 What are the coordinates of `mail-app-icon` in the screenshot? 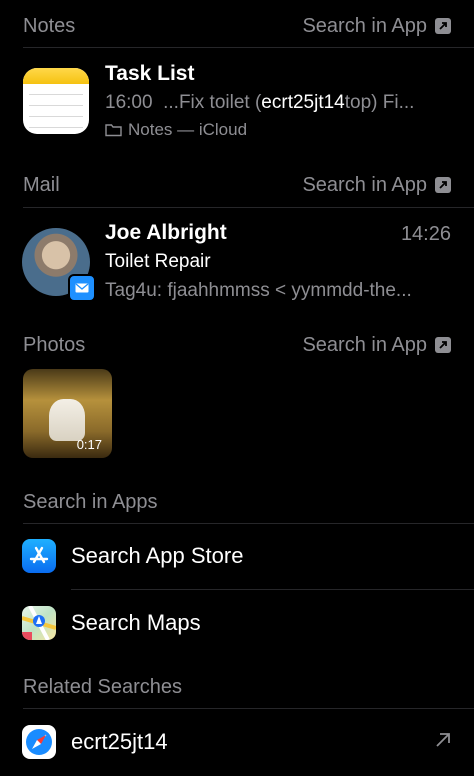 It's located at (82, 288).